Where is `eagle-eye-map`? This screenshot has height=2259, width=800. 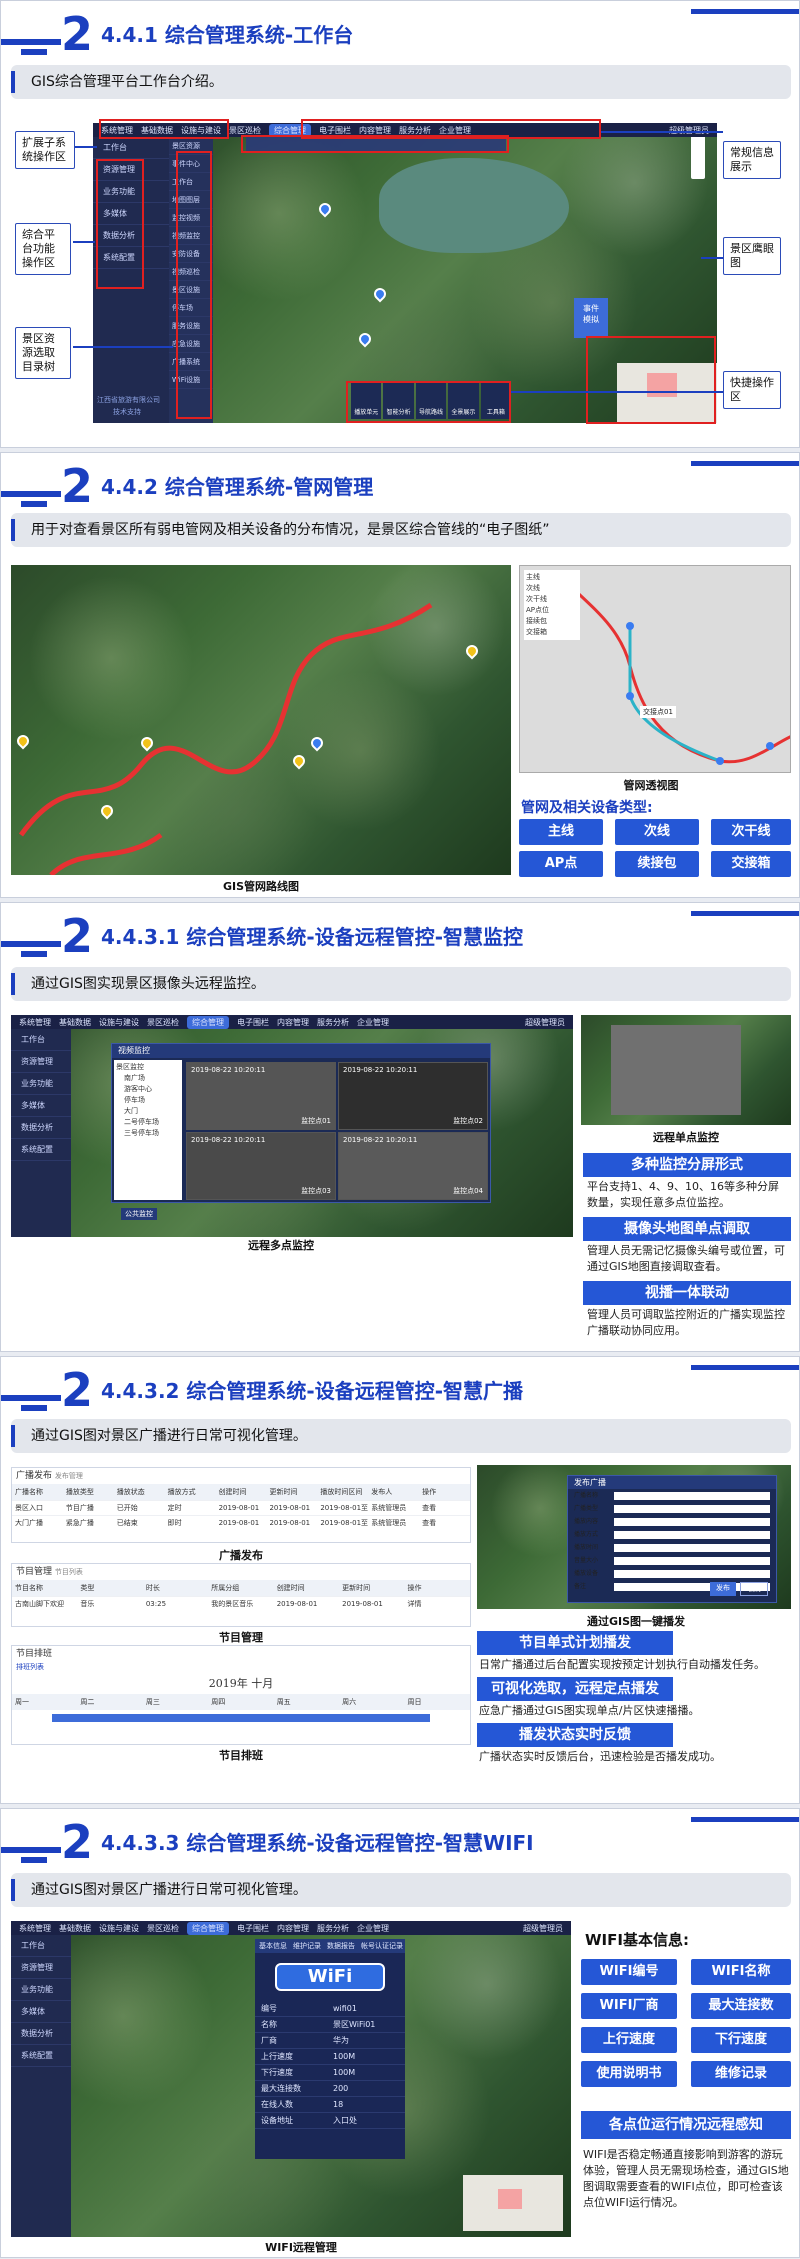 eagle-eye-map is located at coordinates (513, 2203).